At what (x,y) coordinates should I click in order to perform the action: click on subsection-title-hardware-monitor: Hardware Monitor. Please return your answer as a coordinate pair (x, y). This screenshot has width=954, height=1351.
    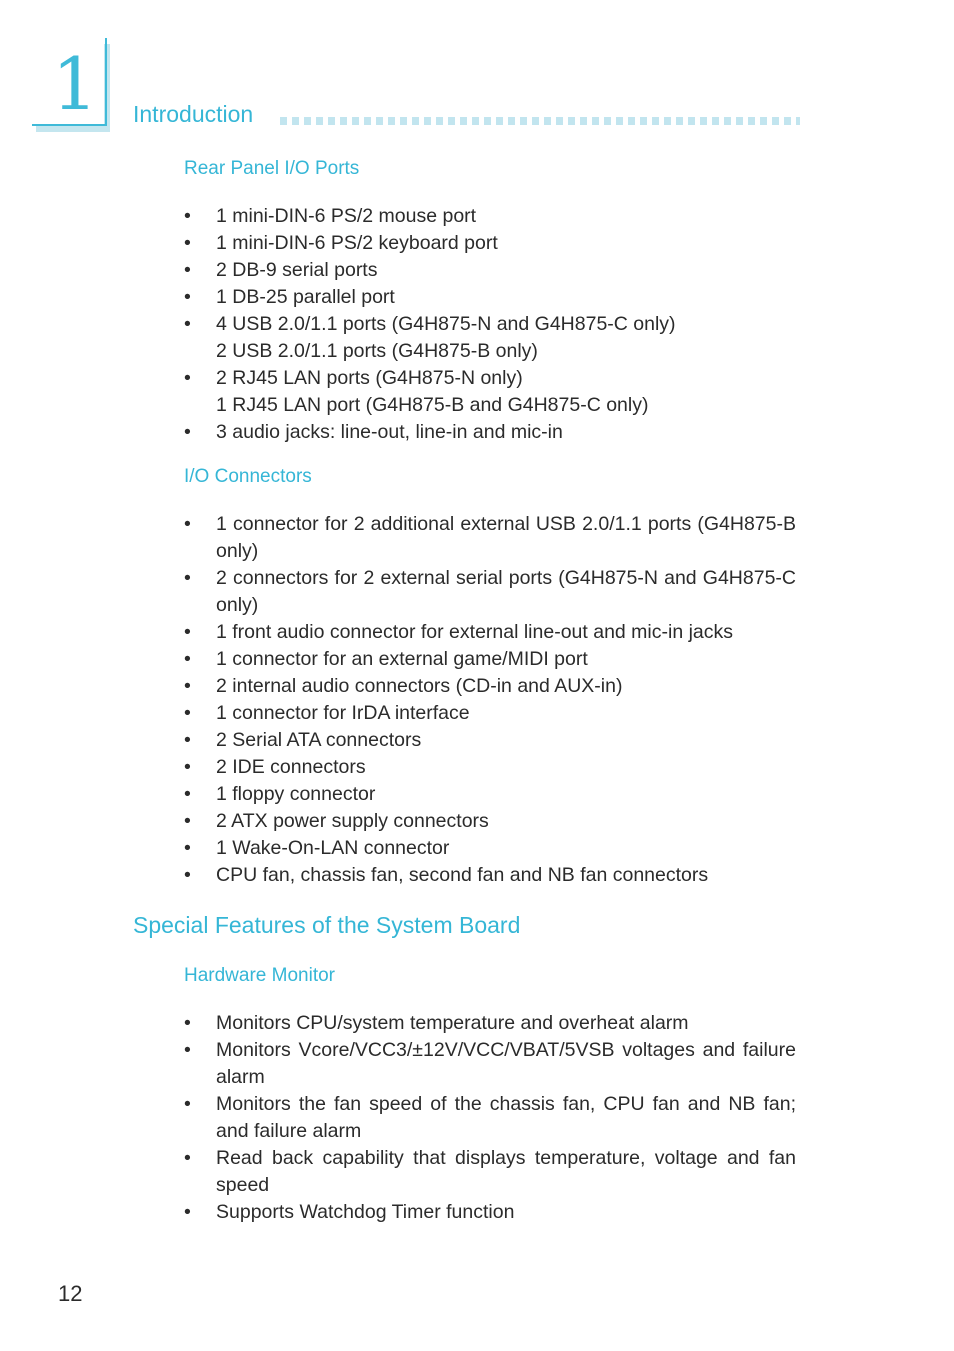
    Looking at the image, I should click on (259, 975).